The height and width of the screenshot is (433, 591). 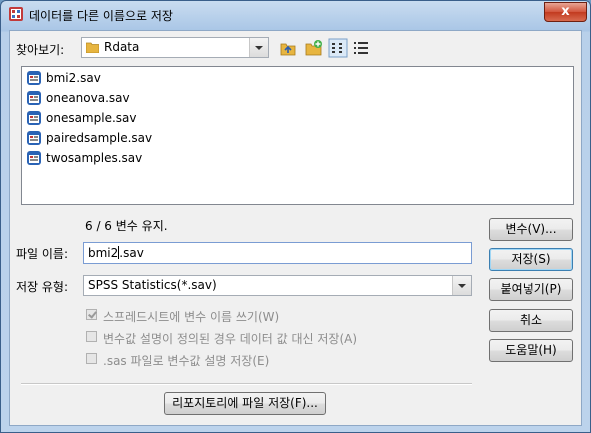 What do you see at coordinates (230, 339) in the screenshot?
I see `checkbox-label: 변수값 설명이 정의된 경우 데이터 값 대신 저장(A)` at bounding box center [230, 339].